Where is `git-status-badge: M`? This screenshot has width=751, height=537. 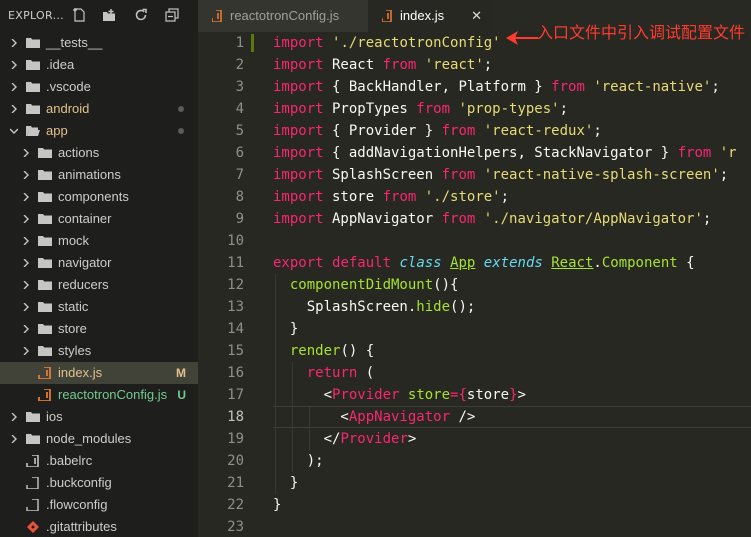 git-status-badge: M is located at coordinates (181, 373).